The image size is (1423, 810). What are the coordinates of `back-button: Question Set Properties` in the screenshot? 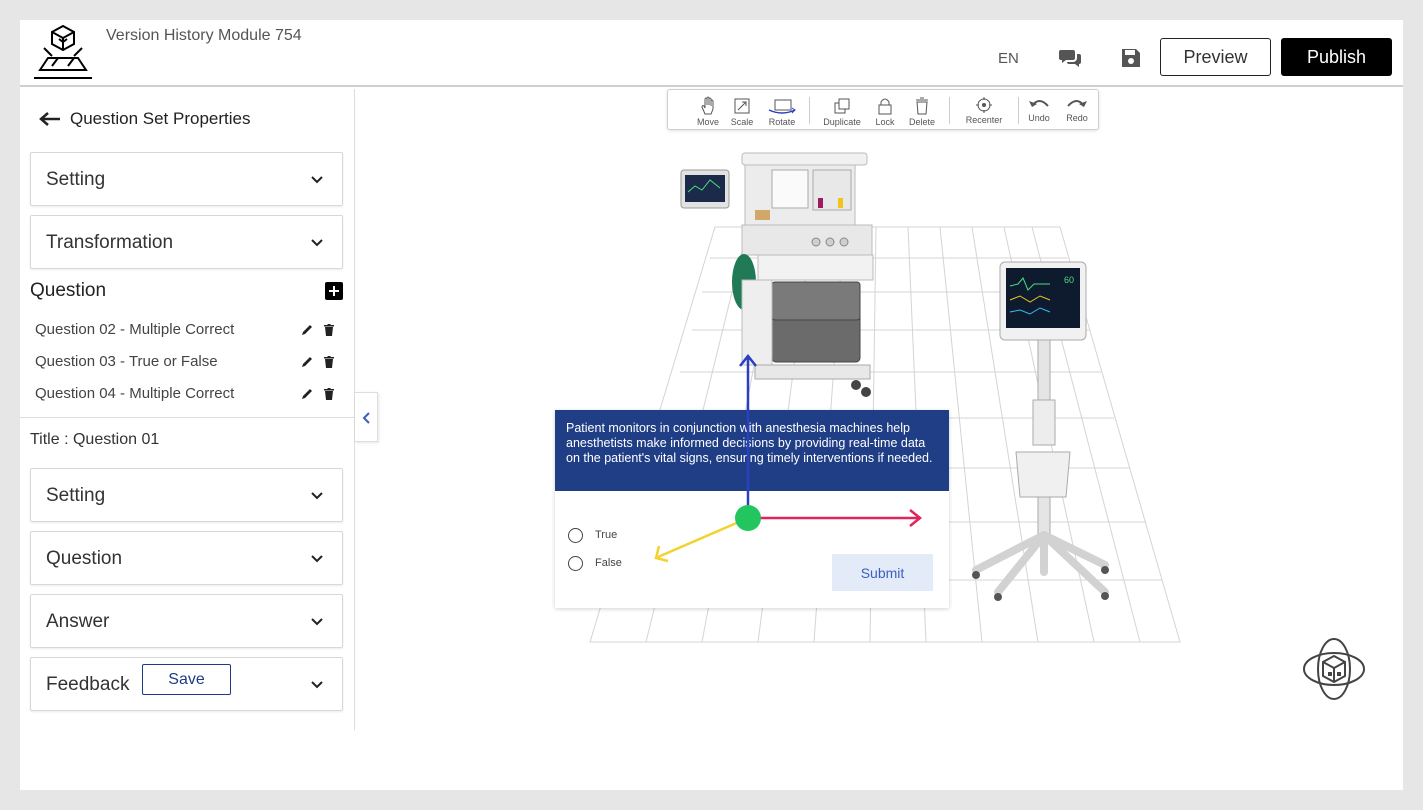 It's located at (144, 119).